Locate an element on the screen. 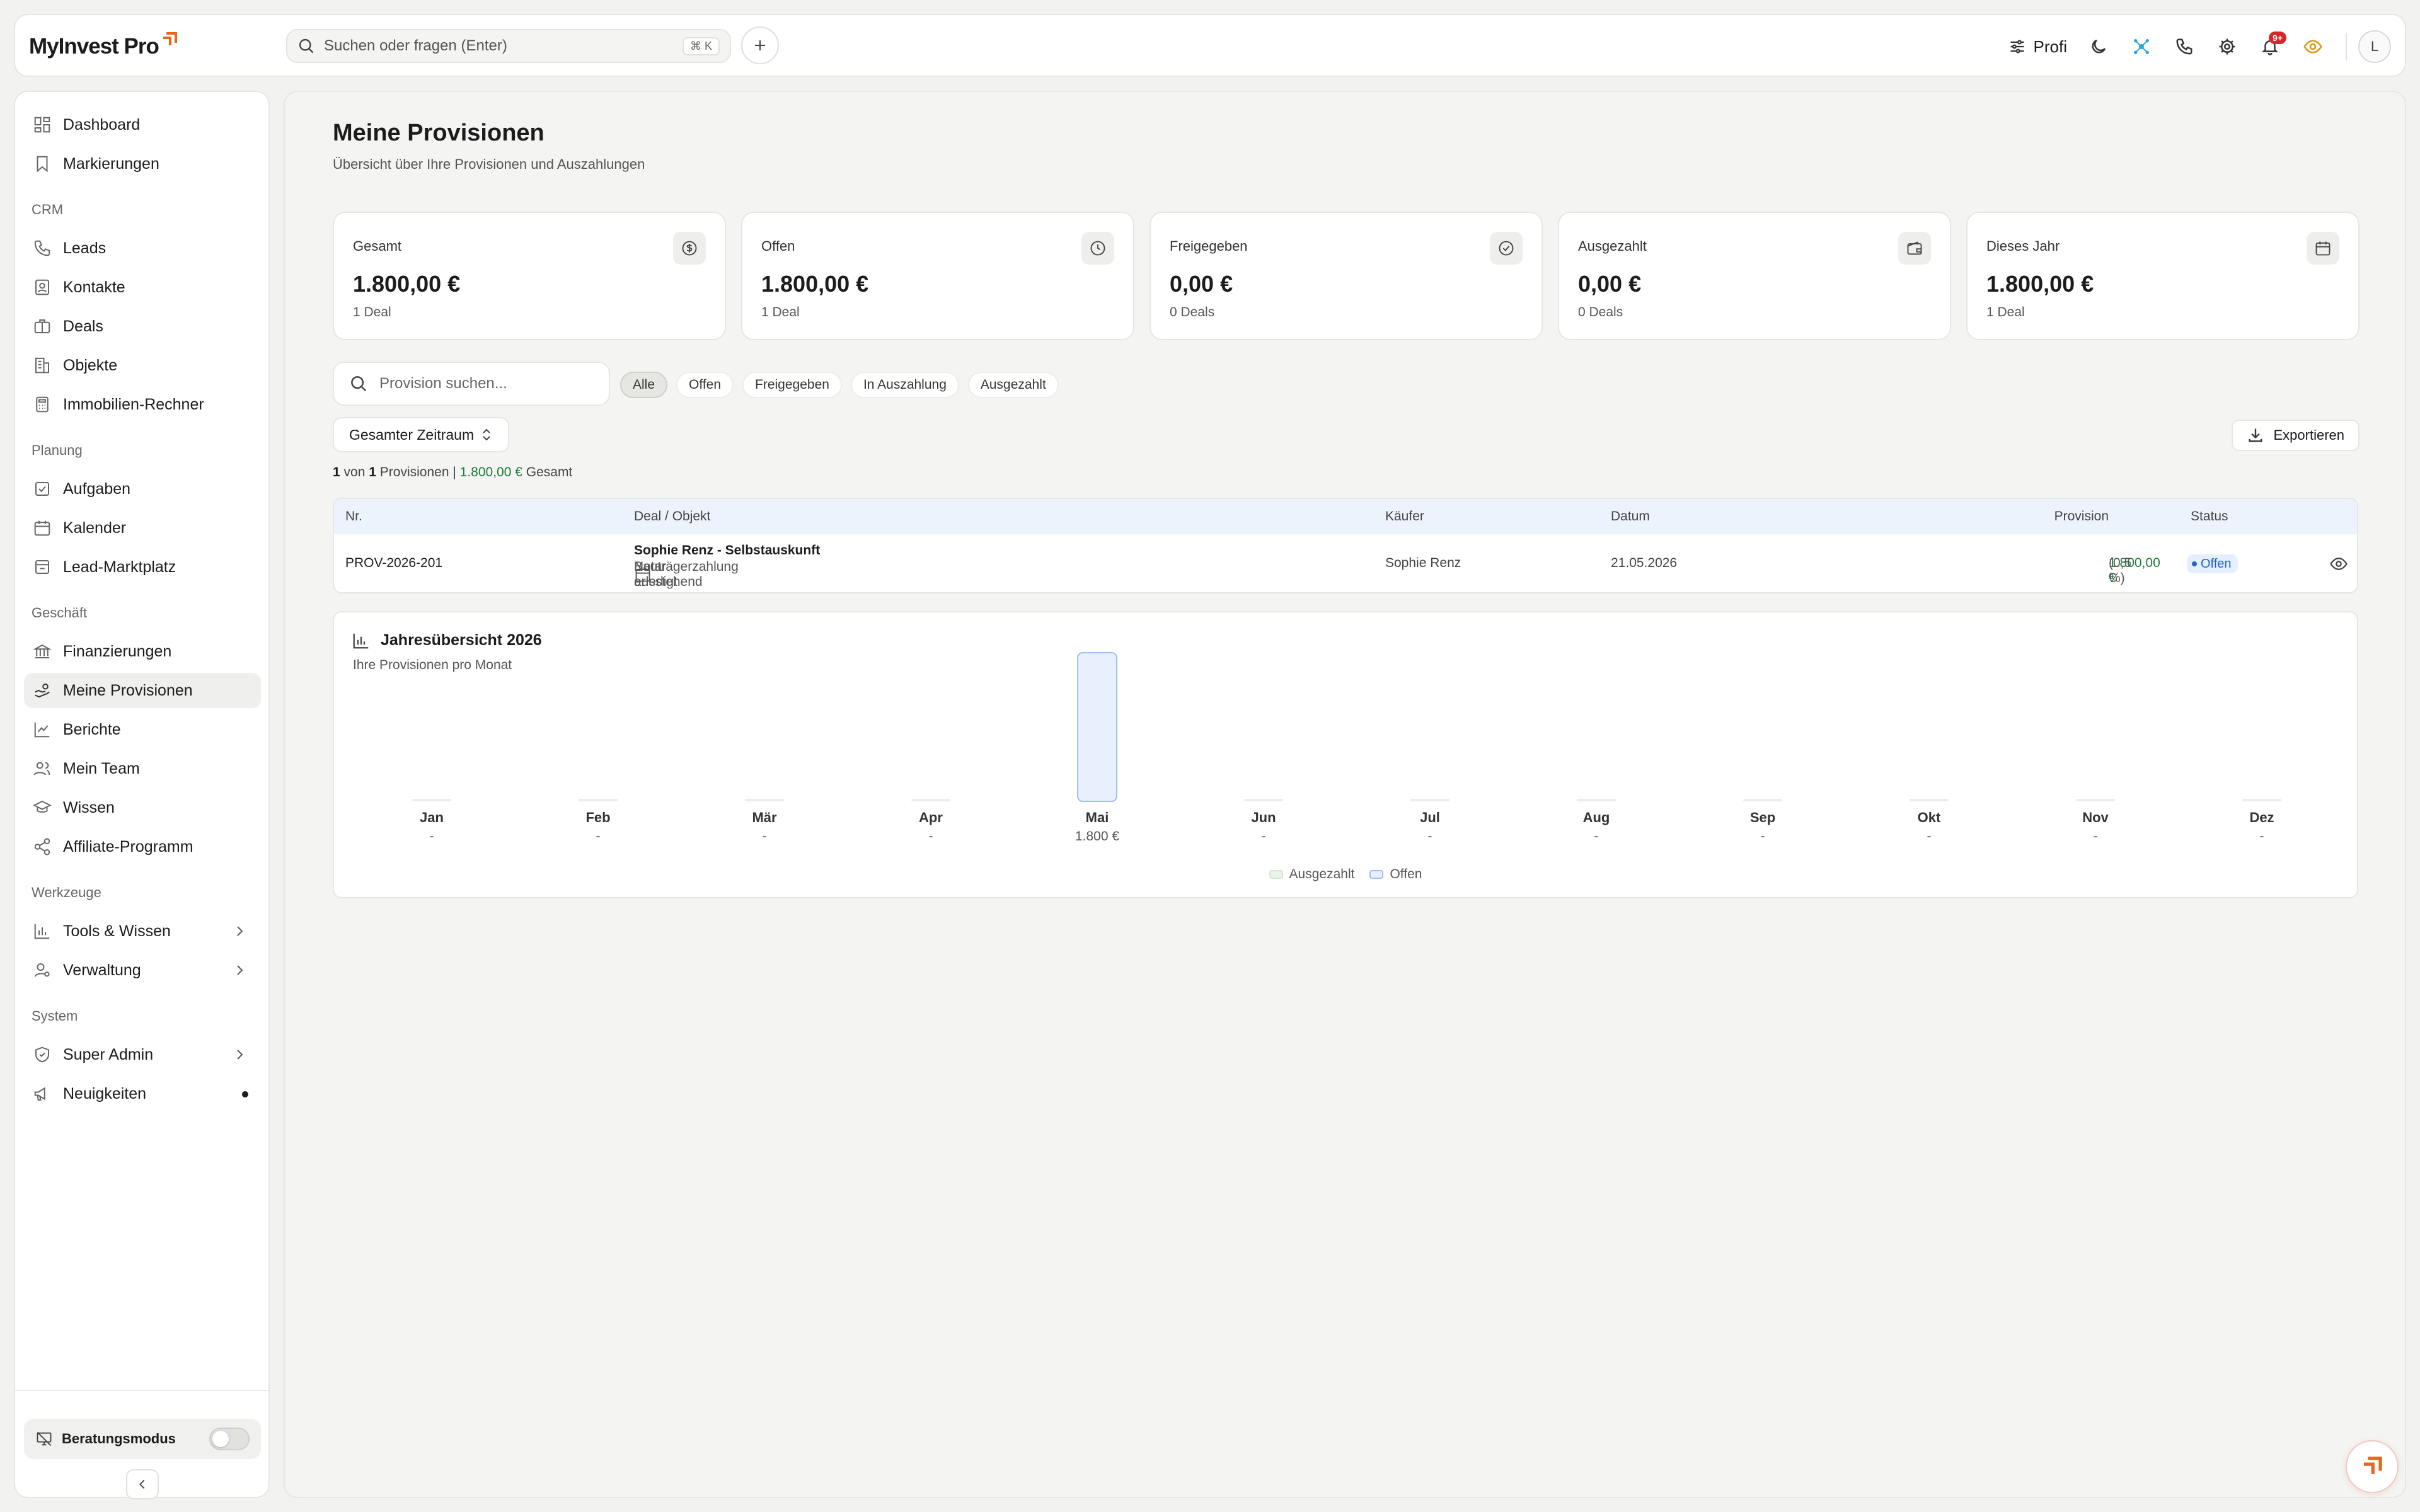  filter-chip-offen: Offen is located at coordinates (705, 385).